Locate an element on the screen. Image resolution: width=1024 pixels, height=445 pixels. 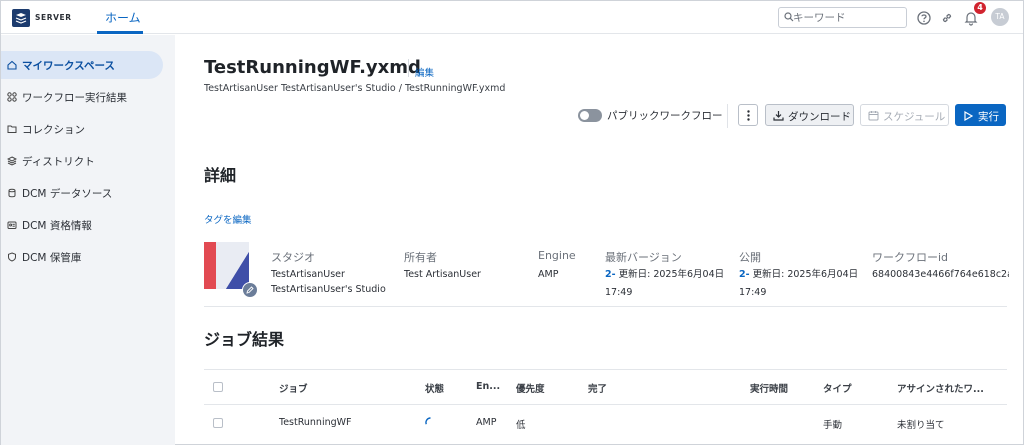
workflow-results-icon is located at coordinates (12, 97).